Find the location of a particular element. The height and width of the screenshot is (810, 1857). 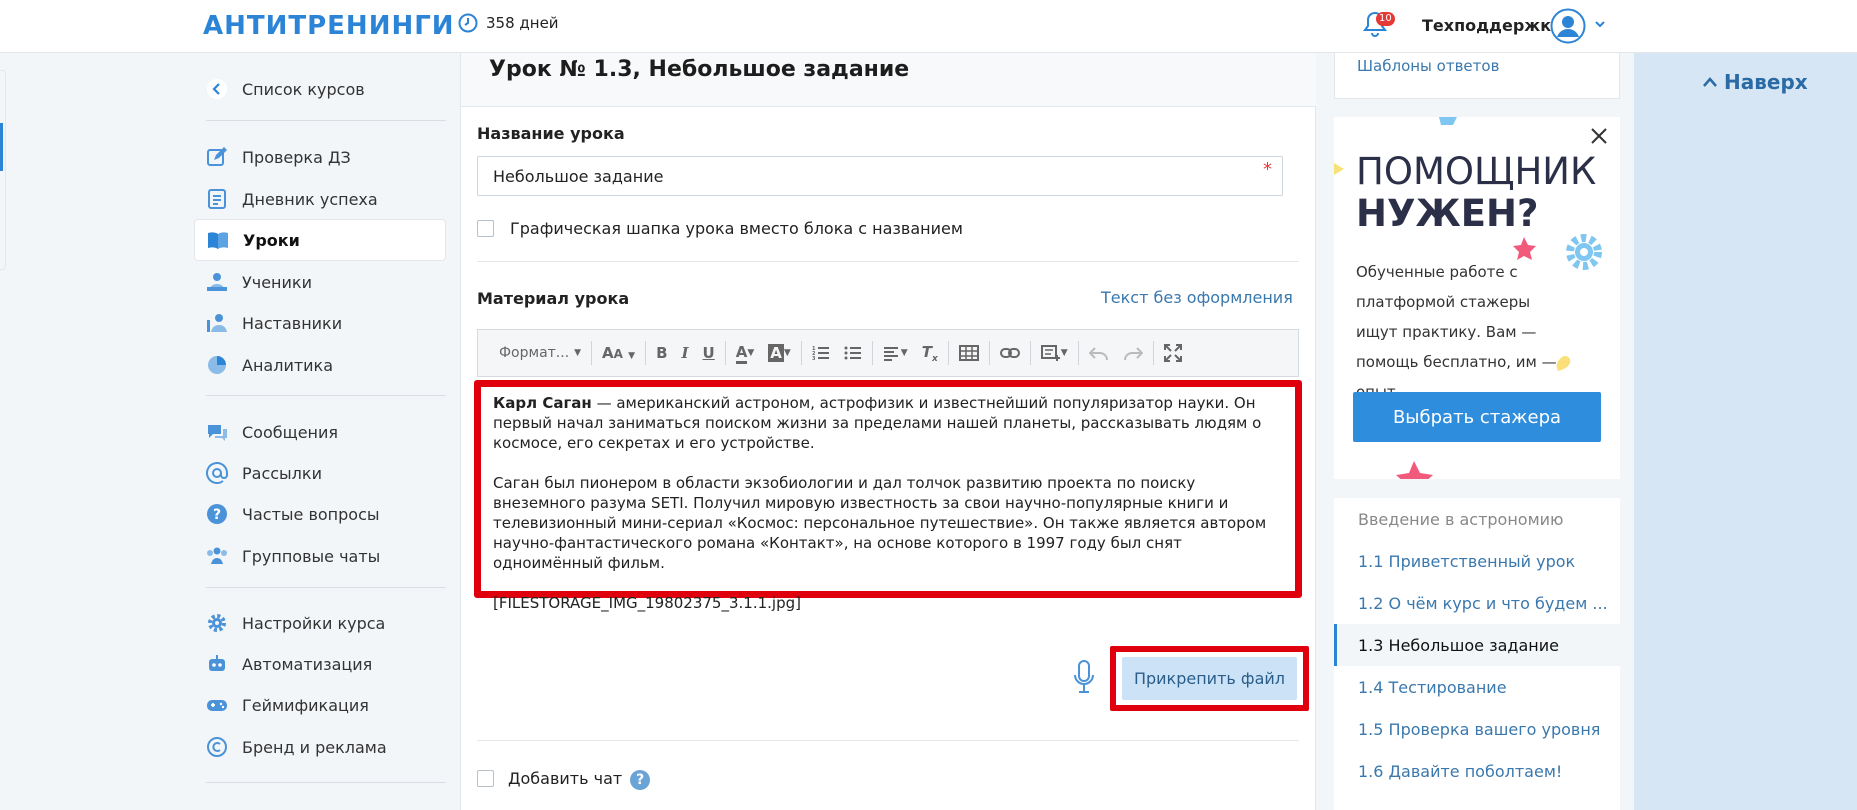

chevron-down-icon is located at coordinates (1600, 24).